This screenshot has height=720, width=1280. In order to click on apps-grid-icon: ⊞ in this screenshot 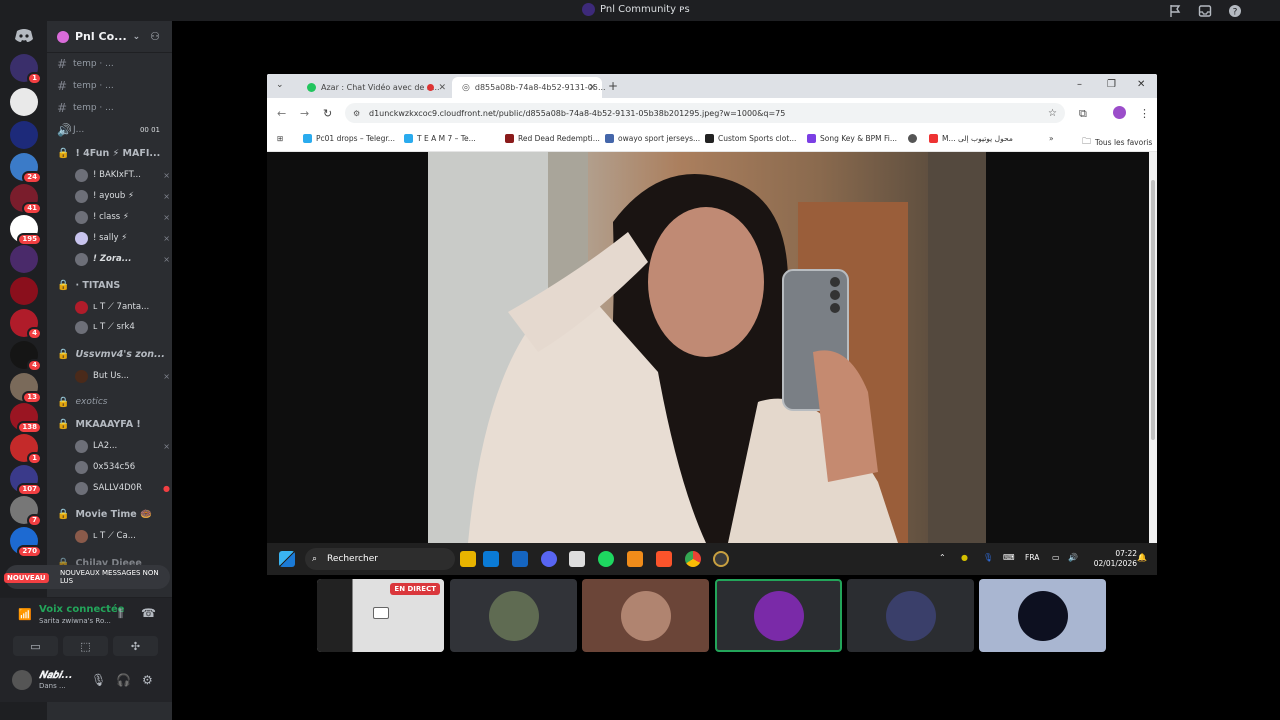, I will do `click(280, 138)`.